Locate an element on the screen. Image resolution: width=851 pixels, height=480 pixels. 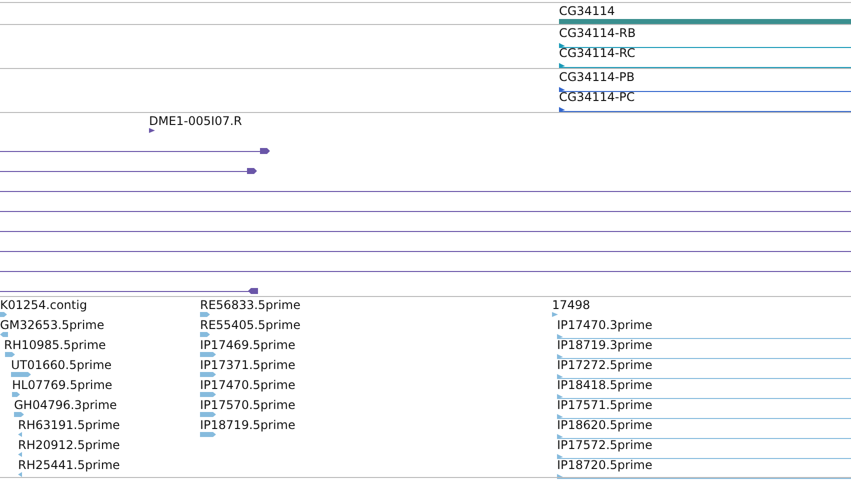
feature-label: K01254.contig is located at coordinates (44, 305).